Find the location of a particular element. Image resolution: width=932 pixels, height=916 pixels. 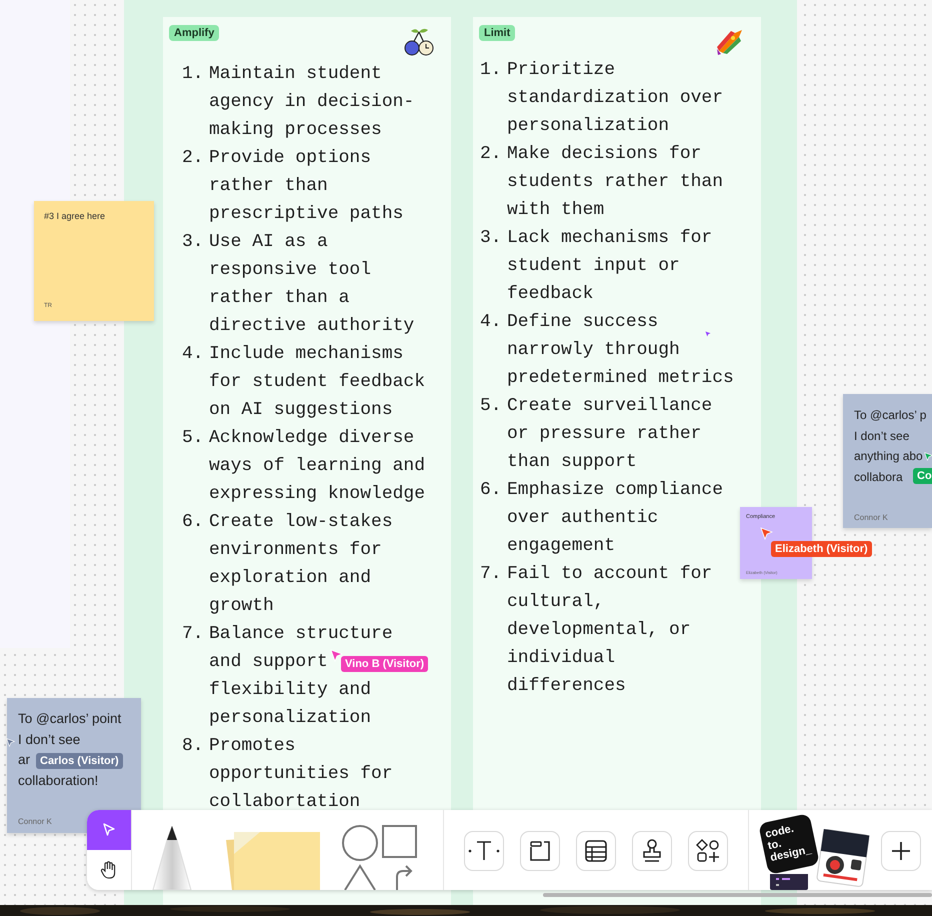

cursor-label: Carlos (Visitor) is located at coordinates (79, 761).